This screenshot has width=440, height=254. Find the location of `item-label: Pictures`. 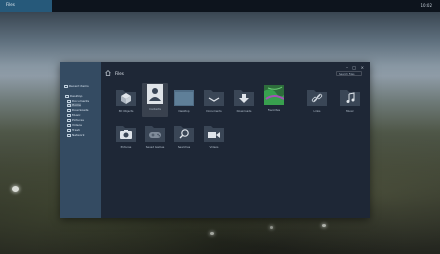

item-label: Pictures is located at coordinates (126, 147).